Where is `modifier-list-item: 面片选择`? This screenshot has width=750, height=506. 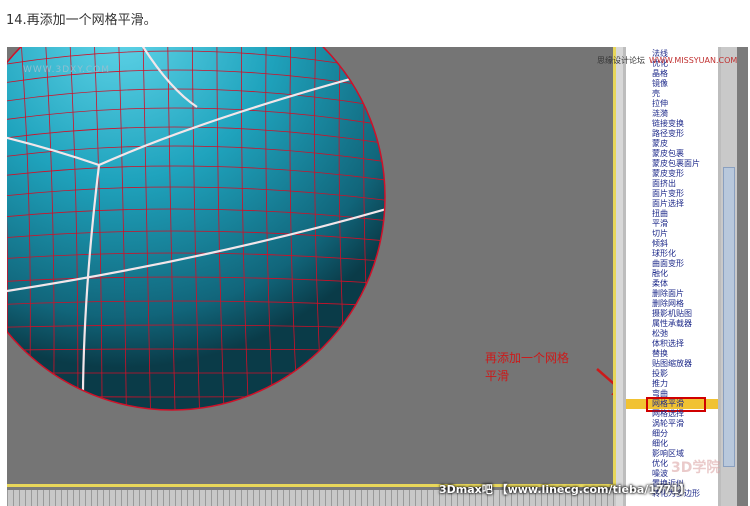 modifier-list-item: 面片选择 is located at coordinates (672, 204).